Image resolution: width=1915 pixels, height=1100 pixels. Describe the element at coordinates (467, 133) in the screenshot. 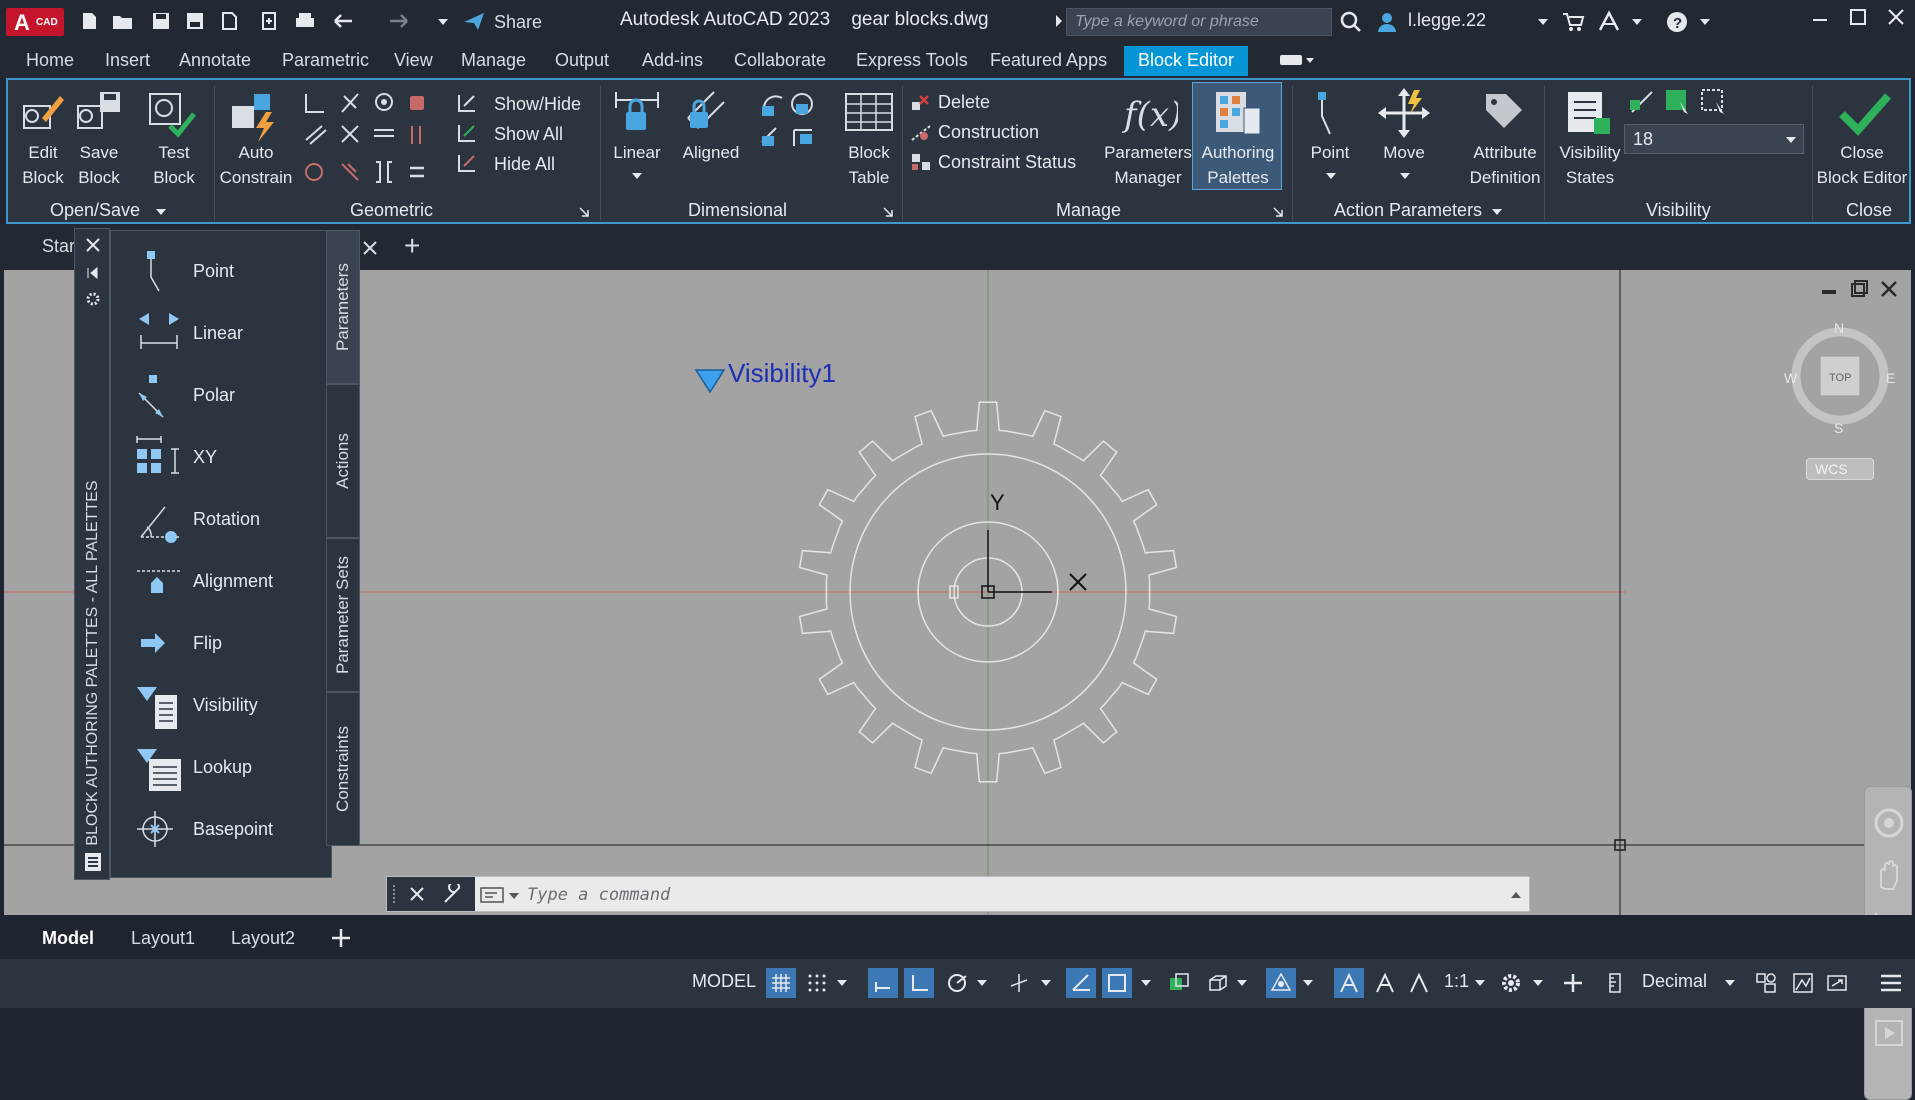

I see `show-all-icon` at that location.